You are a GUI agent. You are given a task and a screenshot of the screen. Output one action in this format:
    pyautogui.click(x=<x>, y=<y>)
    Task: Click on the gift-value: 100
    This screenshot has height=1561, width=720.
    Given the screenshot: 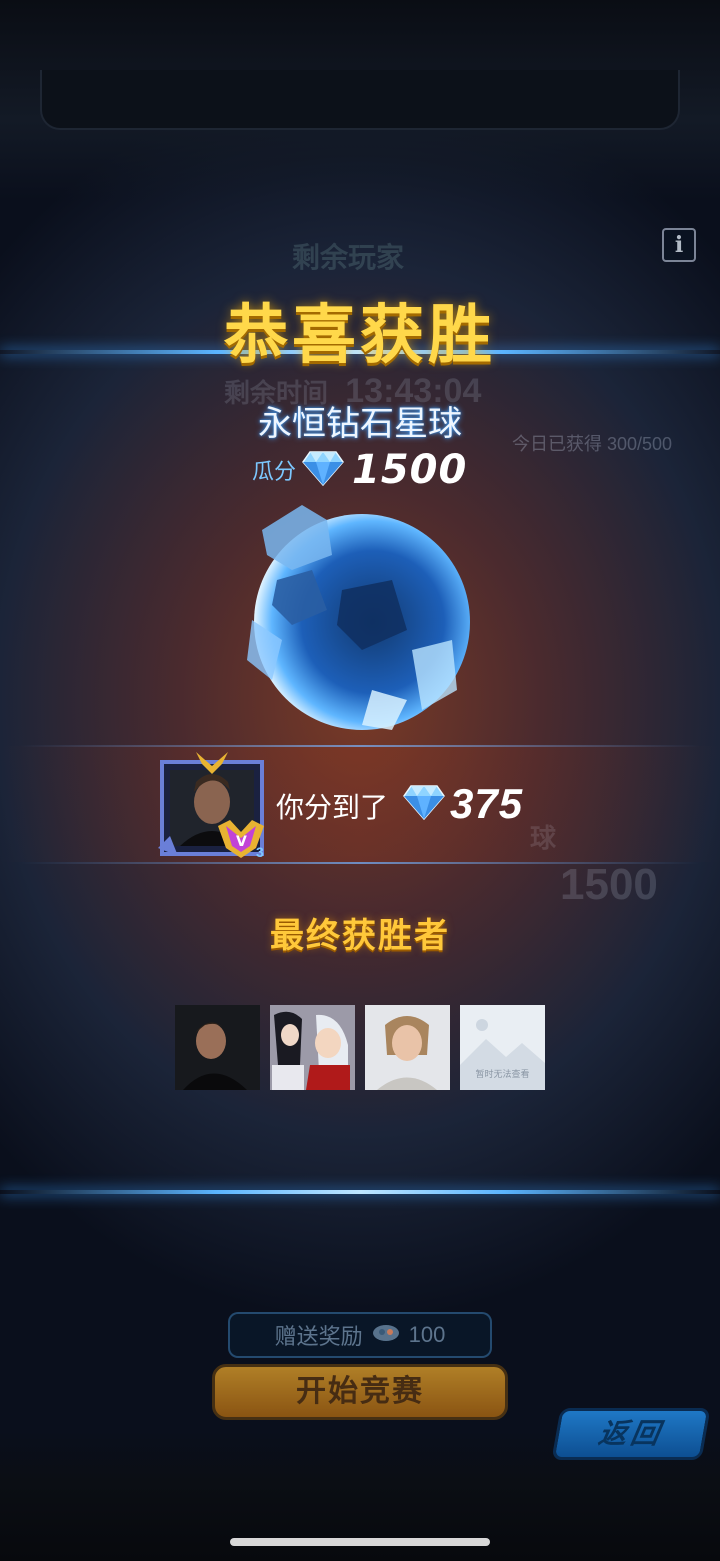 What is the action you would take?
    pyautogui.click(x=427, y=1334)
    